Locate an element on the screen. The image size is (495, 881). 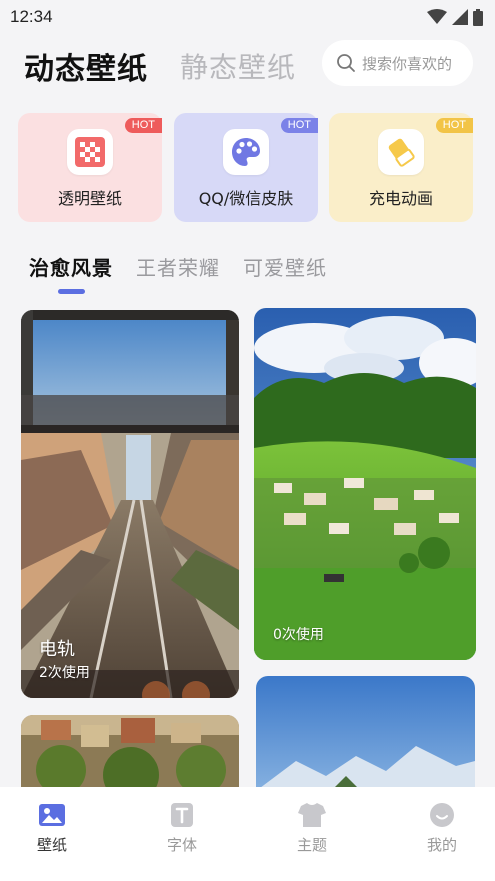
wallpaper-usage-count: 0次使用 is located at coordinates (298, 635).